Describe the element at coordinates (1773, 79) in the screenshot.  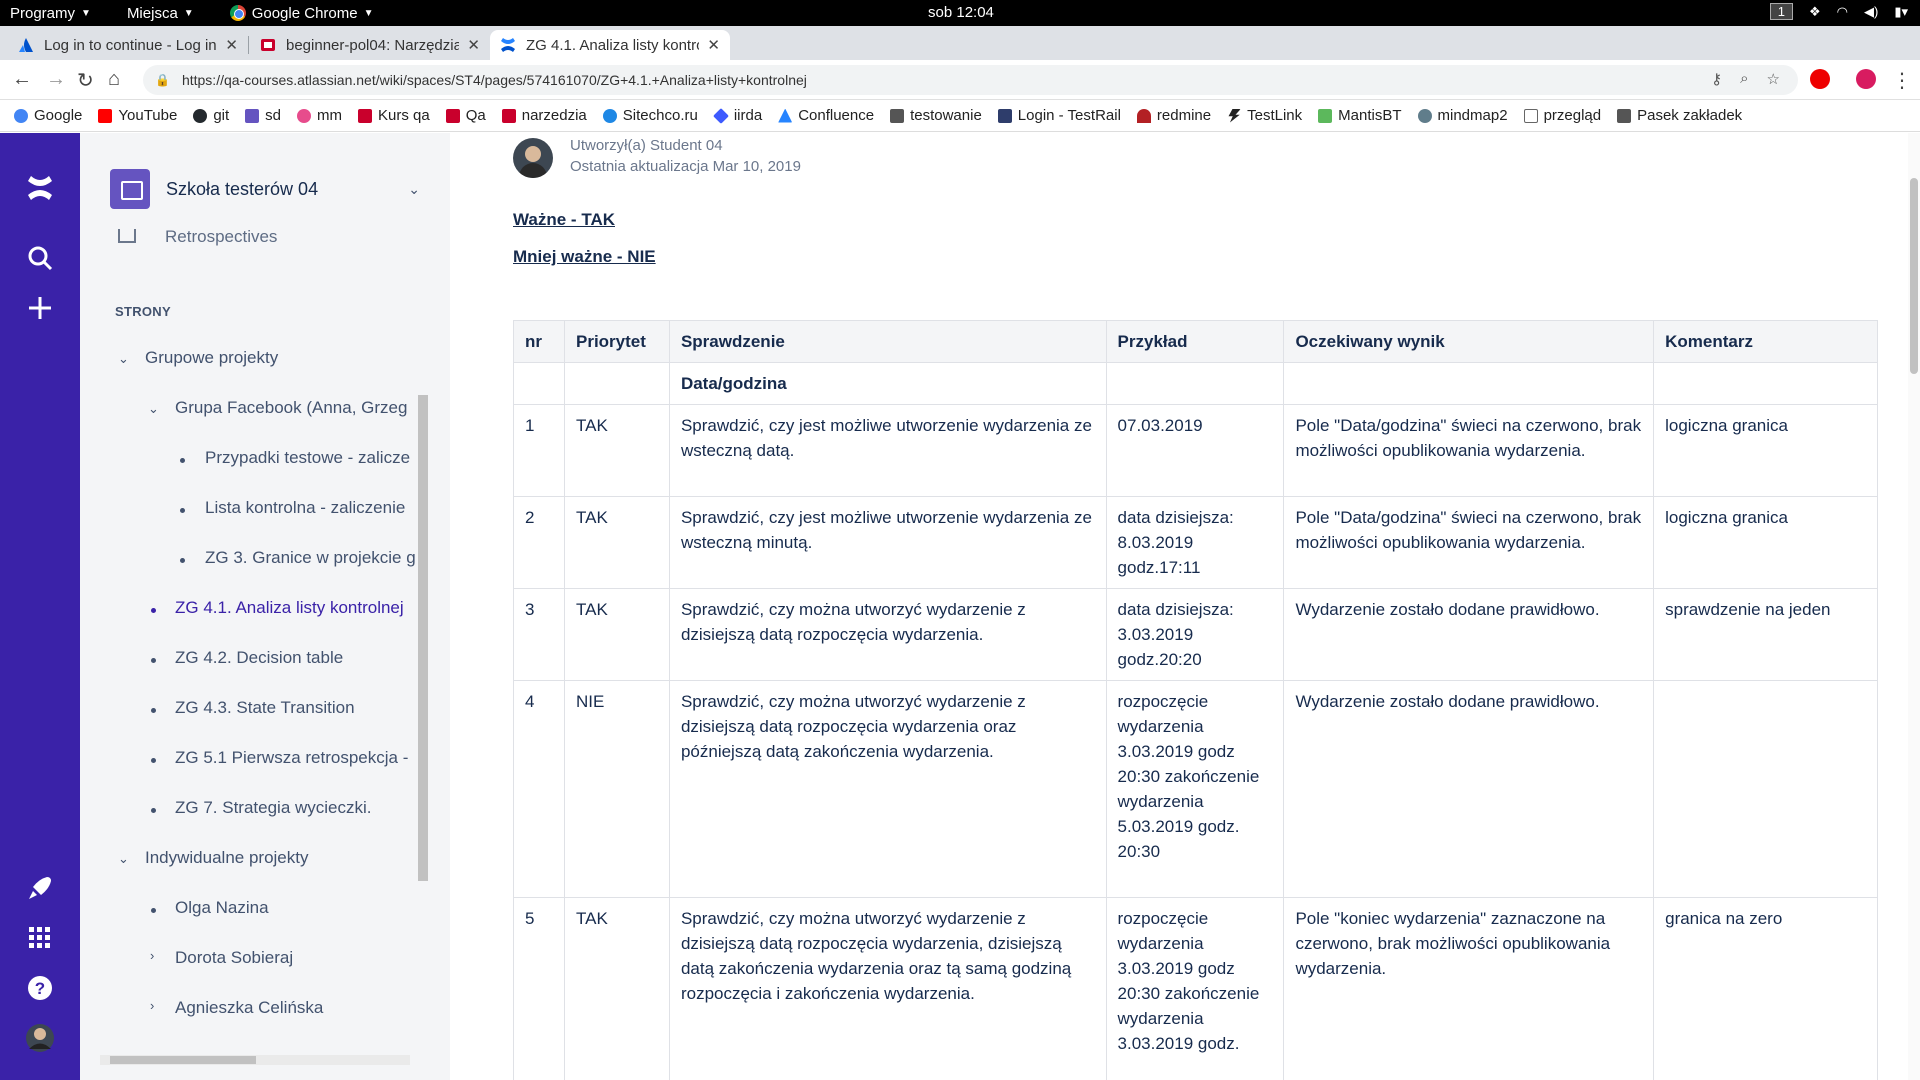
I see `star-icon: ☆` at that location.